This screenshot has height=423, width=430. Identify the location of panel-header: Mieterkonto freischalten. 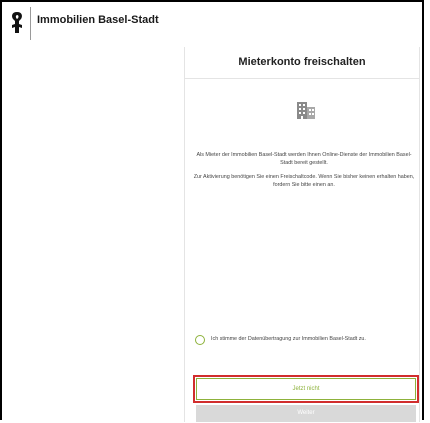
(302, 63).